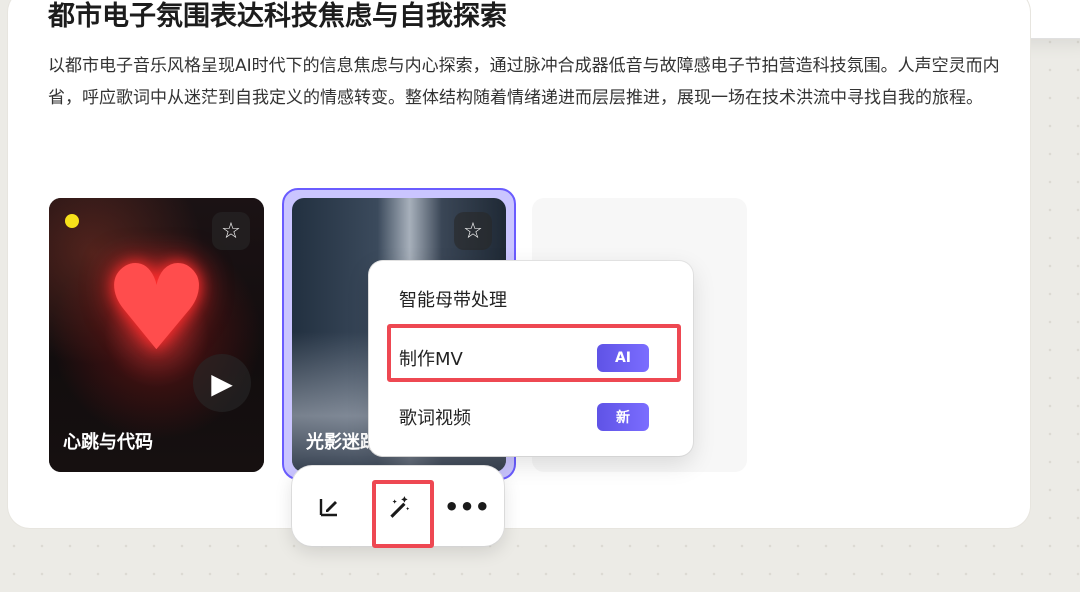 This screenshot has height=592, width=1080. Describe the element at coordinates (277, 16) in the screenshot. I see `song-title: 都市电子氛围表达科技焦虑与自我探索` at that location.